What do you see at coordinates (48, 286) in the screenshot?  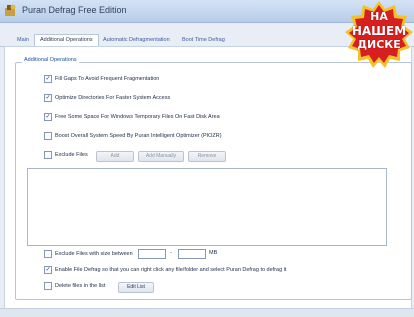 I see `delete-files-checkbox` at bounding box center [48, 286].